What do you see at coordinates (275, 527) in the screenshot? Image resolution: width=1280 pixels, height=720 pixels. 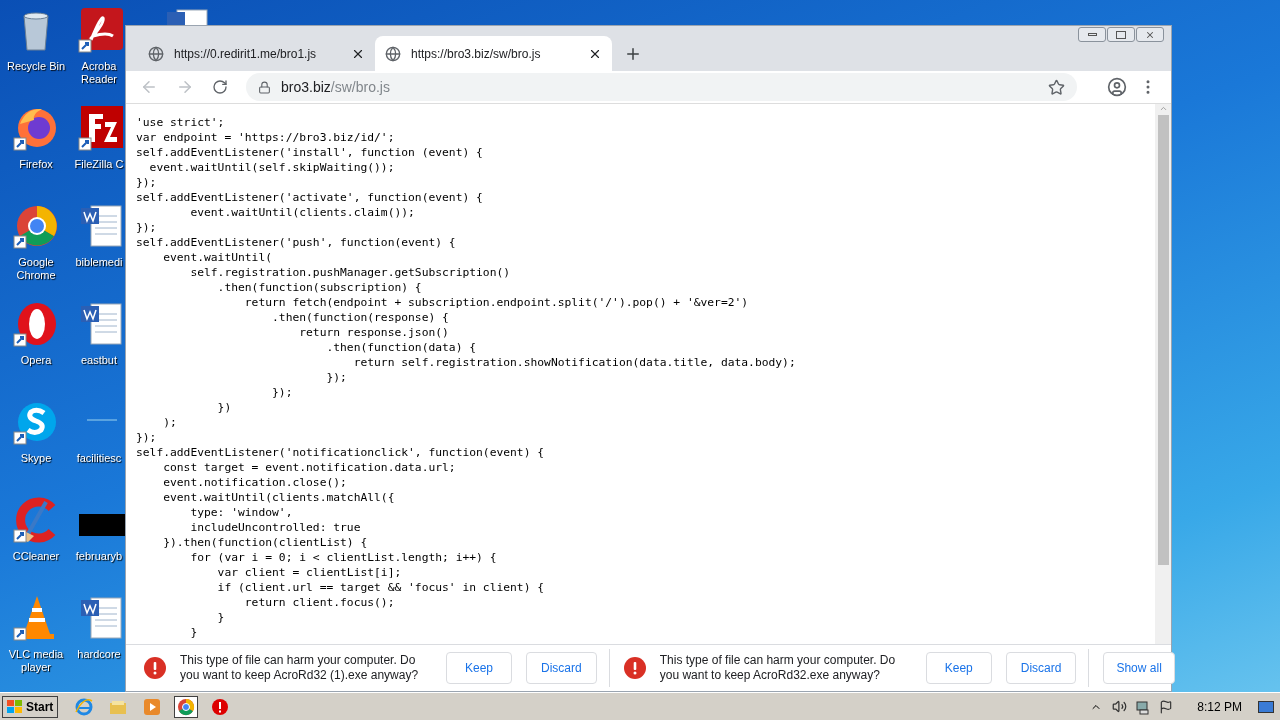 I see `code-line: includeUncontrolled: true` at bounding box center [275, 527].